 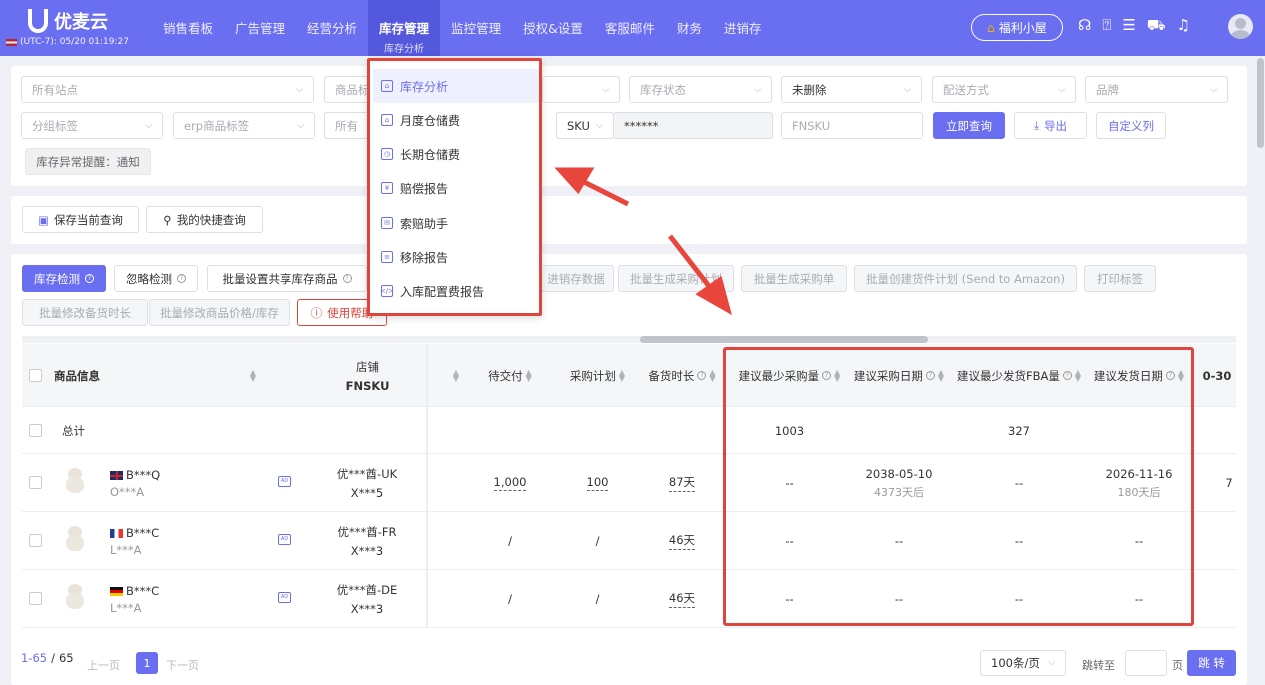 What do you see at coordinates (693, 125) in the screenshot?
I see `sku-input: ******` at bounding box center [693, 125].